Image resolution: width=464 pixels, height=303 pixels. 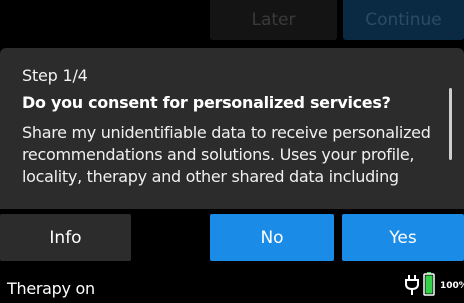 What do you see at coordinates (403, 237) in the screenshot?
I see `yes-button: Yes` at bounding box center [403, 237].